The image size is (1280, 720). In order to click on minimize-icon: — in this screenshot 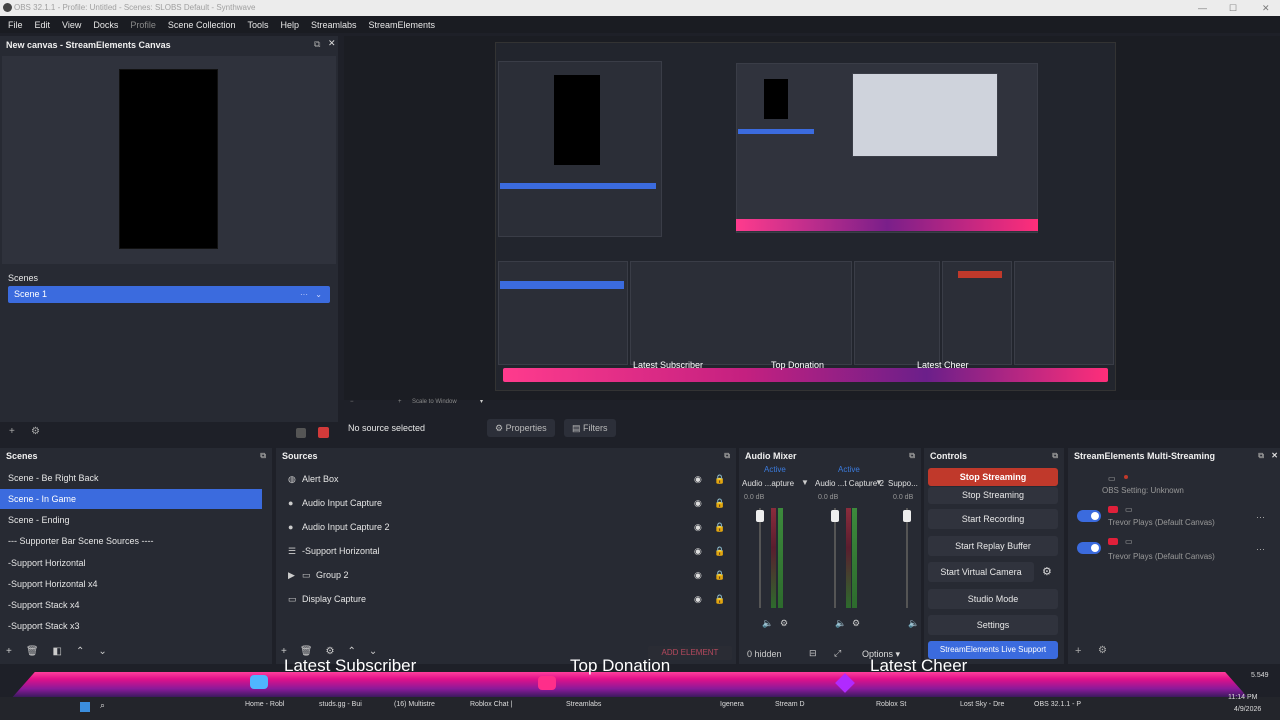, I will do `click(1202, 8)`.